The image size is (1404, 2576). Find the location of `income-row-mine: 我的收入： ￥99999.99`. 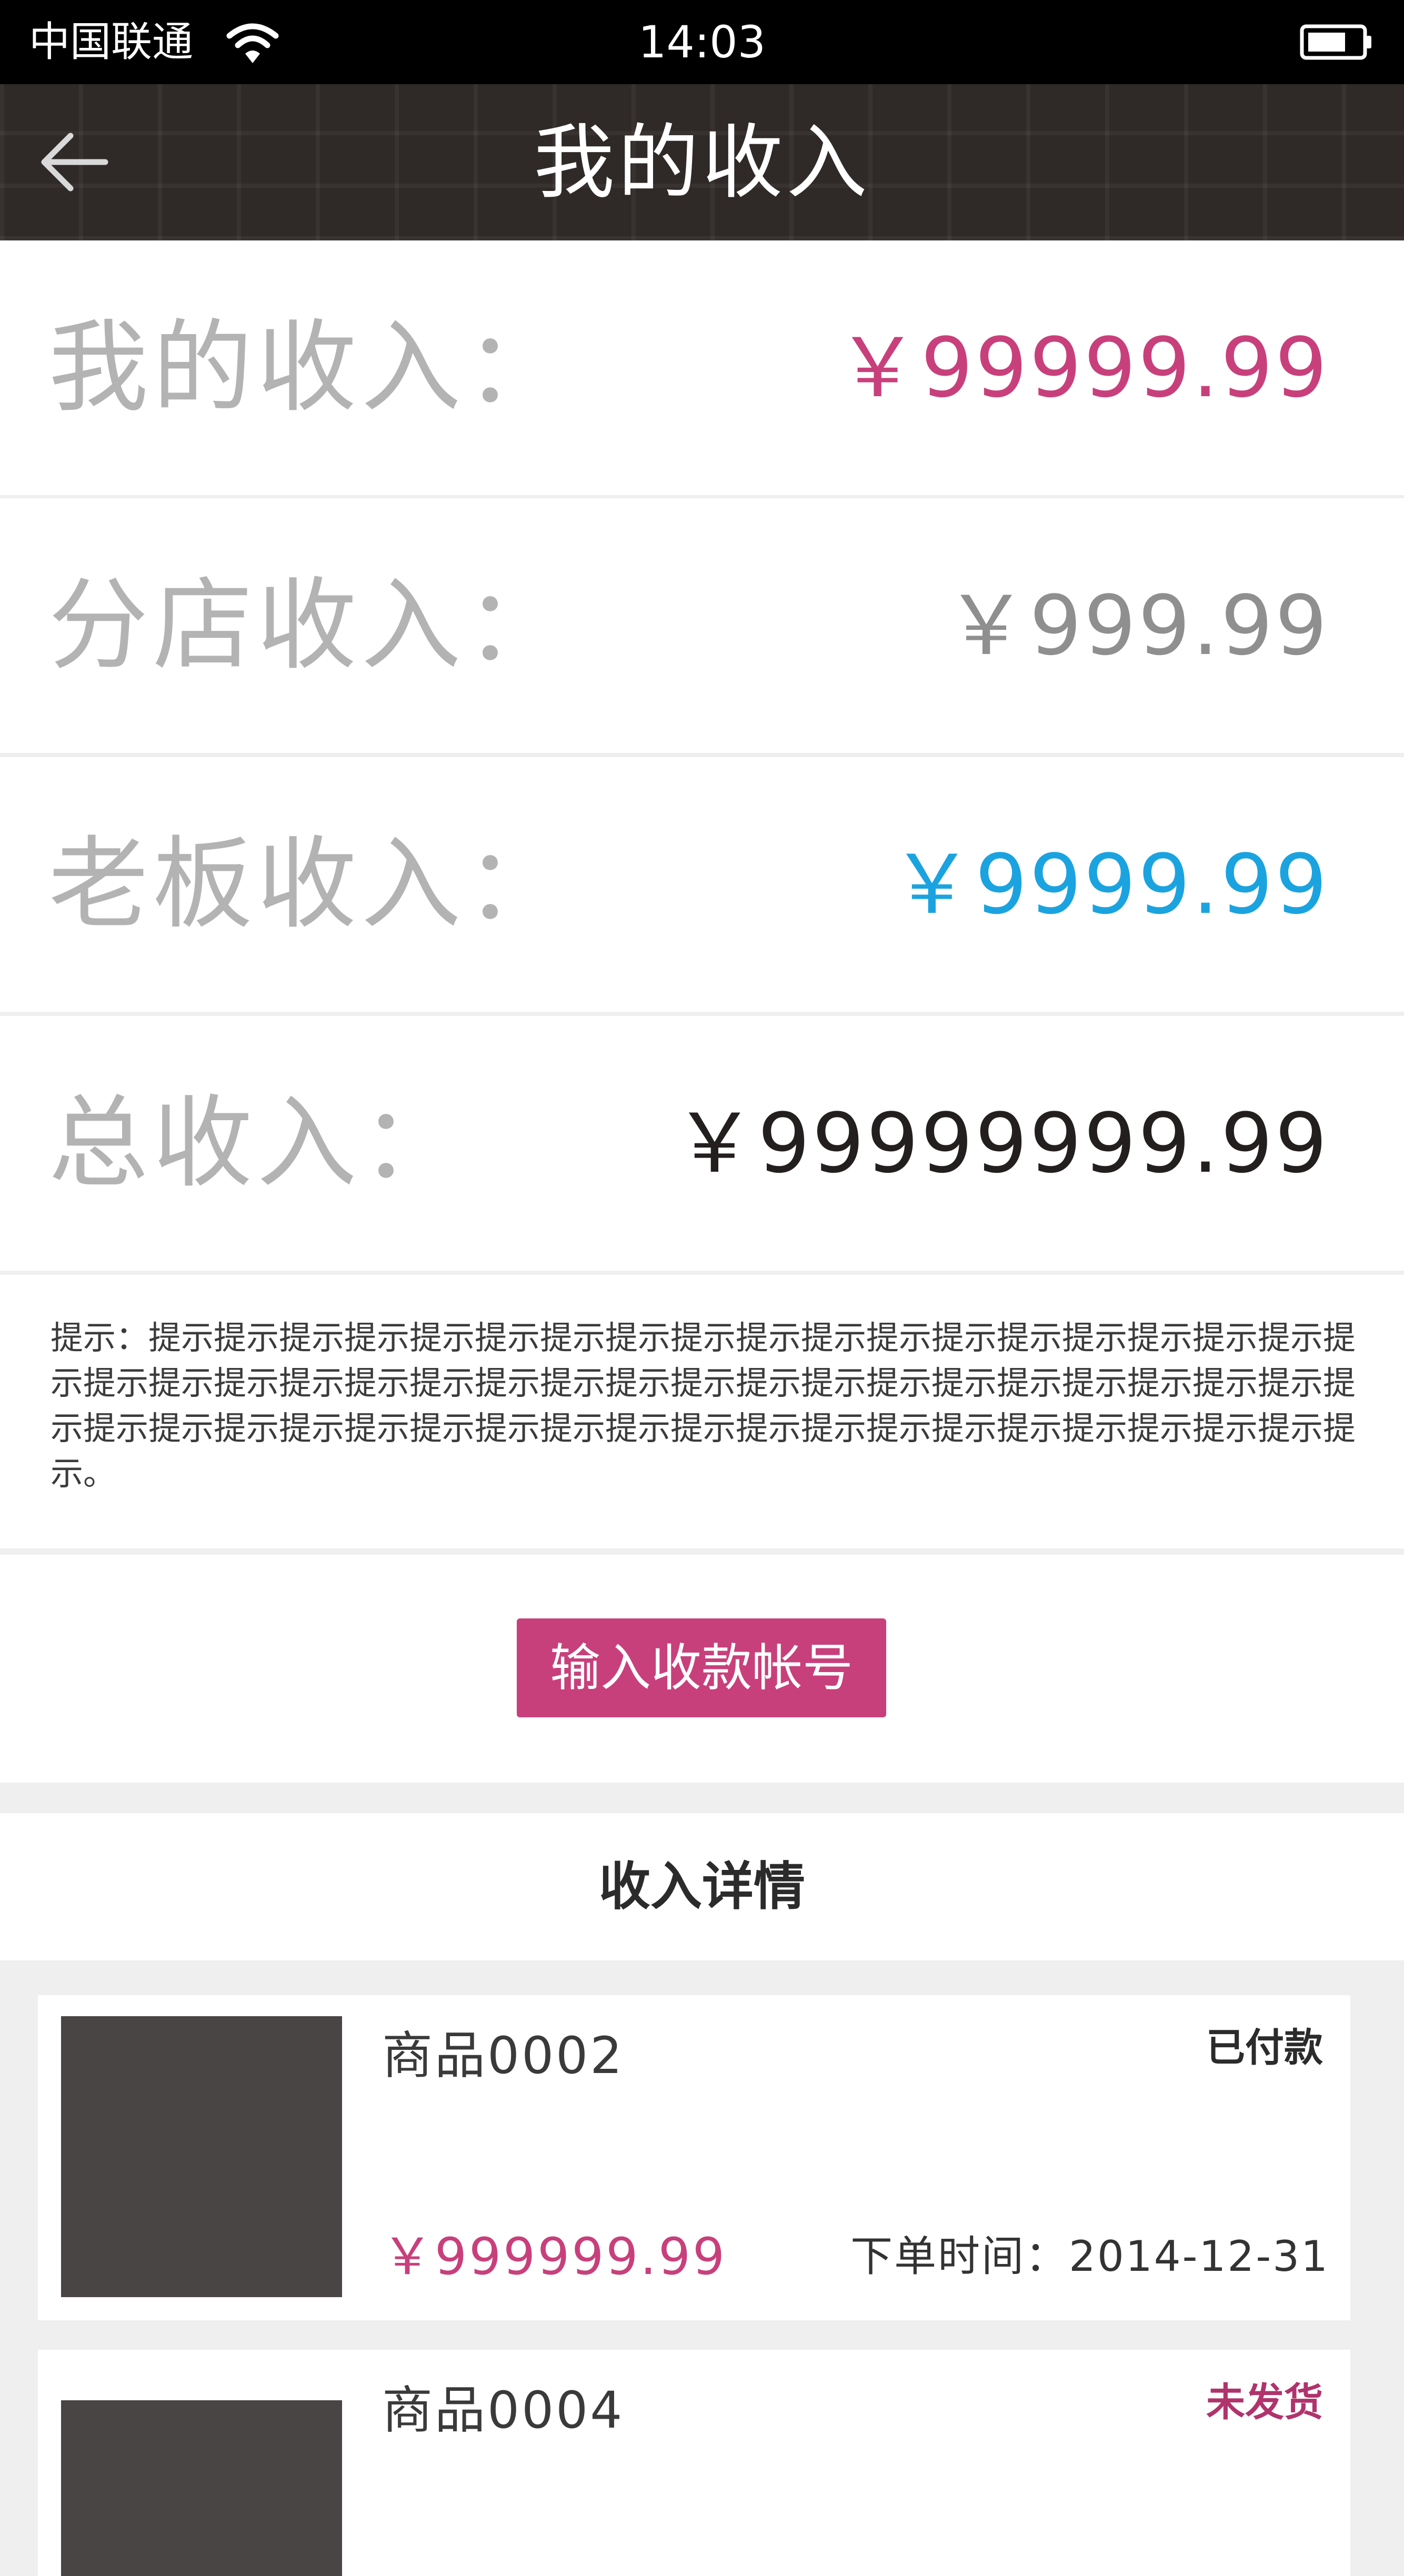

income-row-mine: 我的收入： ￥99999.99 is located at coordinates (702, 367).